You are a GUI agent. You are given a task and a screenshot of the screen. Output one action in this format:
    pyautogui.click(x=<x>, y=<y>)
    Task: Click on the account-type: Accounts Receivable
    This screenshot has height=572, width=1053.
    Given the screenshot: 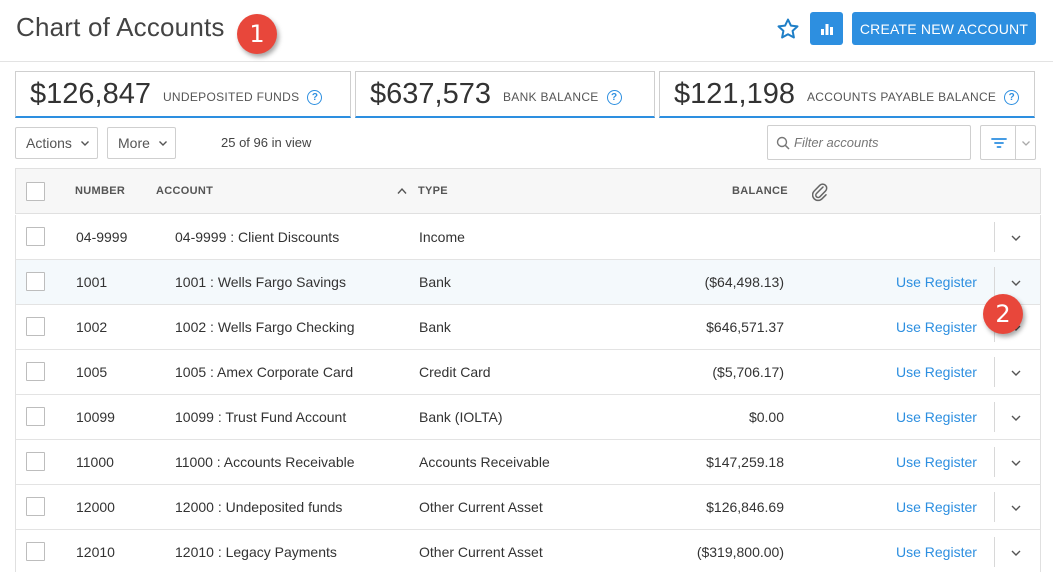 What is the action you would take?
    pyautogui.click(x=484, y=462)
    